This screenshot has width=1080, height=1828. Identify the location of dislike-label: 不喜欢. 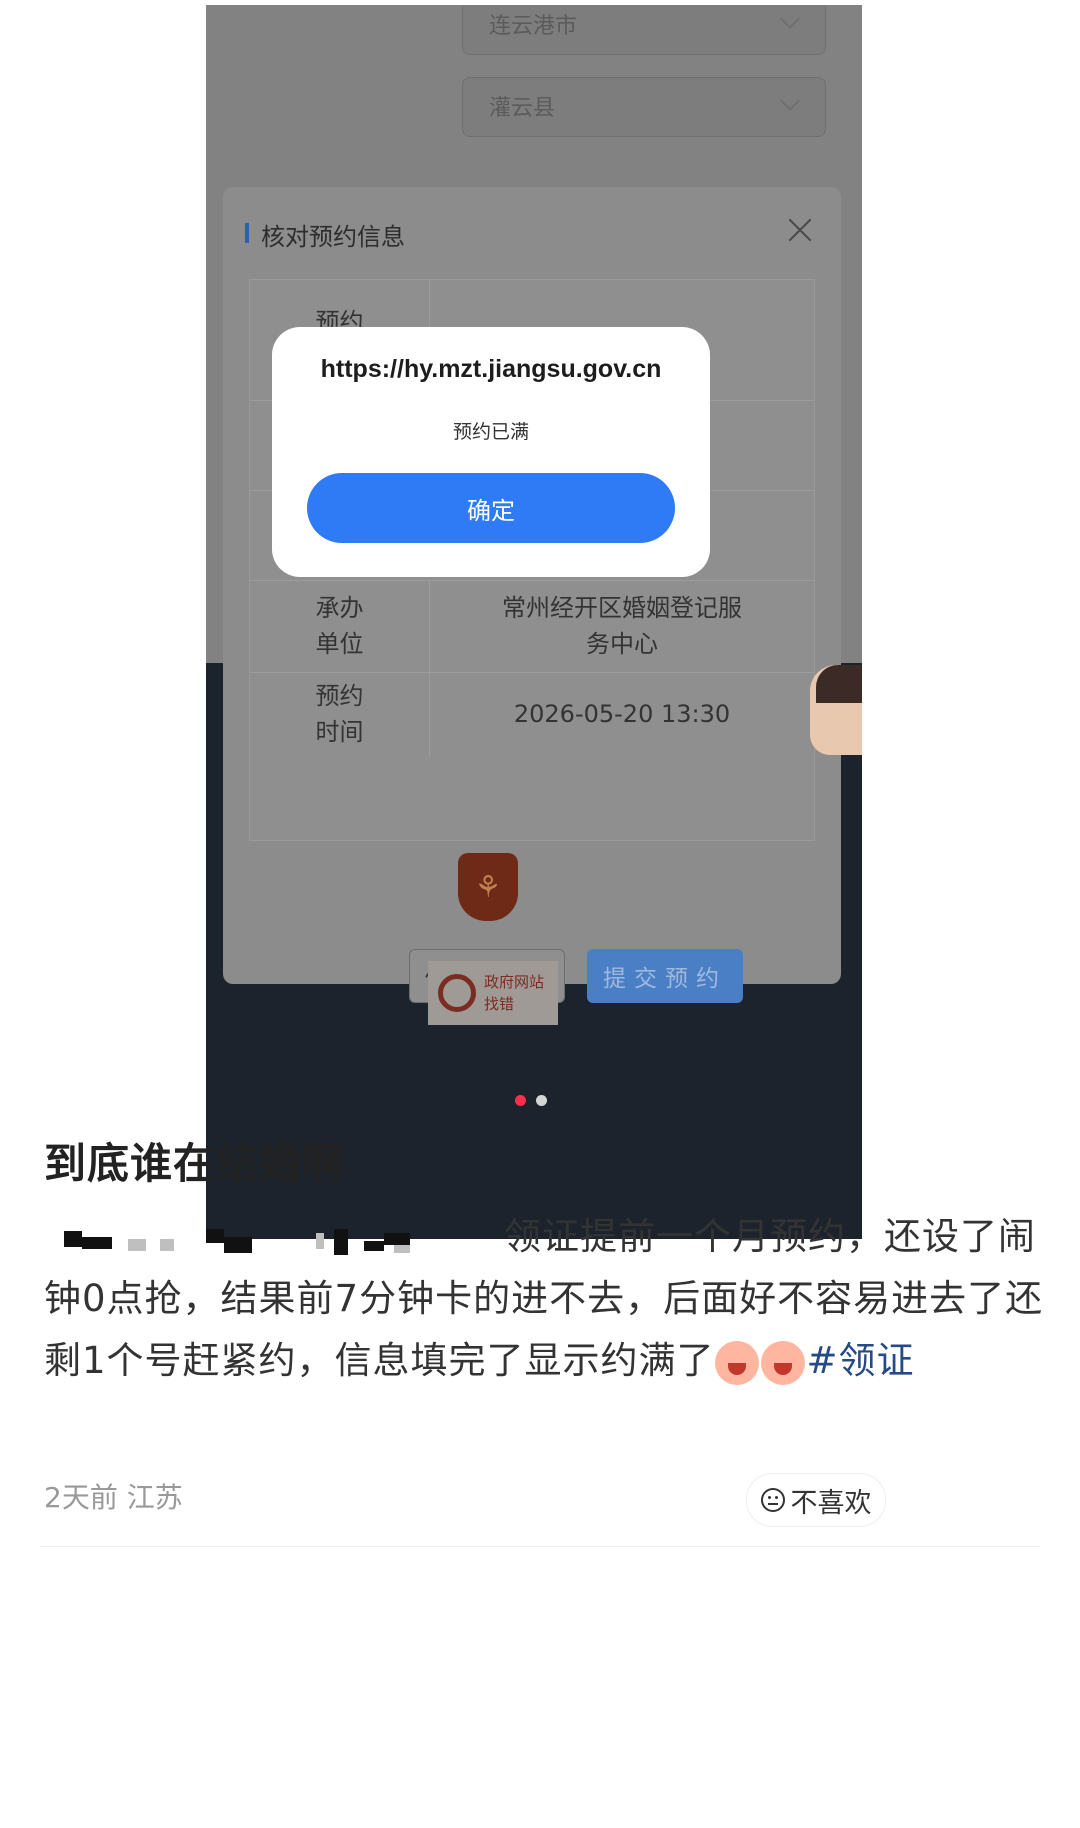
(831, 1503).